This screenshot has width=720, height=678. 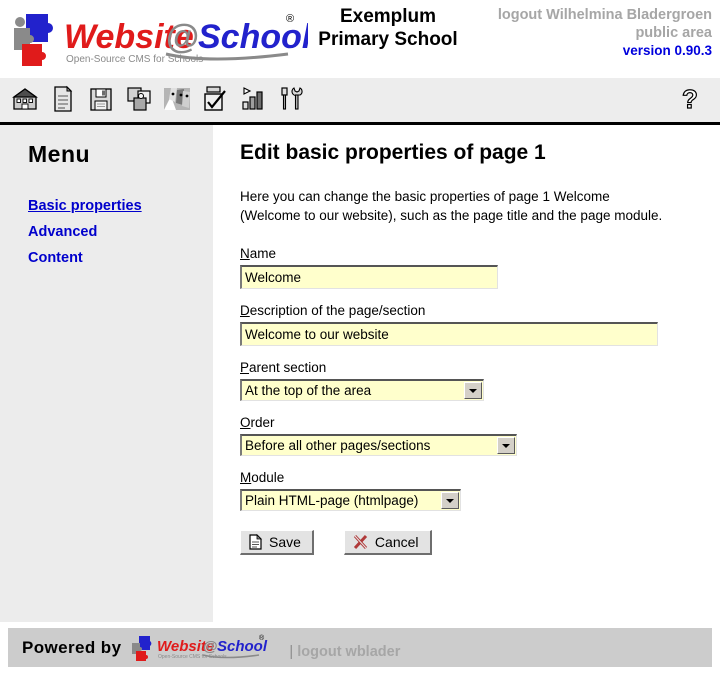 What do you see at coordinates (470, 254) in the screenshot?
I see `label-name: Name` at bounding box center [470, 254].